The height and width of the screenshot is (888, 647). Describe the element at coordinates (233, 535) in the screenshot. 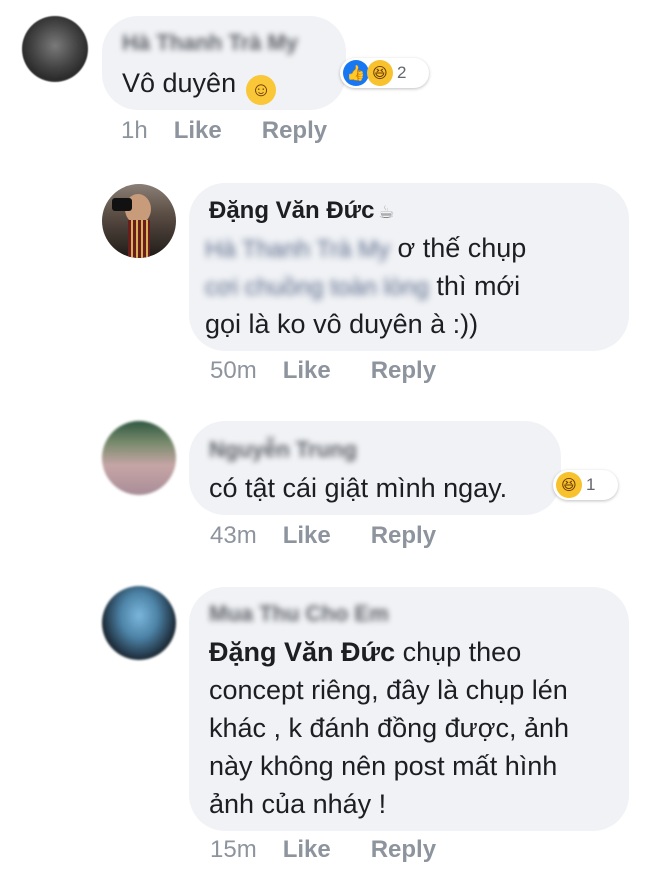

I see `comment-time: 43m` at that location.